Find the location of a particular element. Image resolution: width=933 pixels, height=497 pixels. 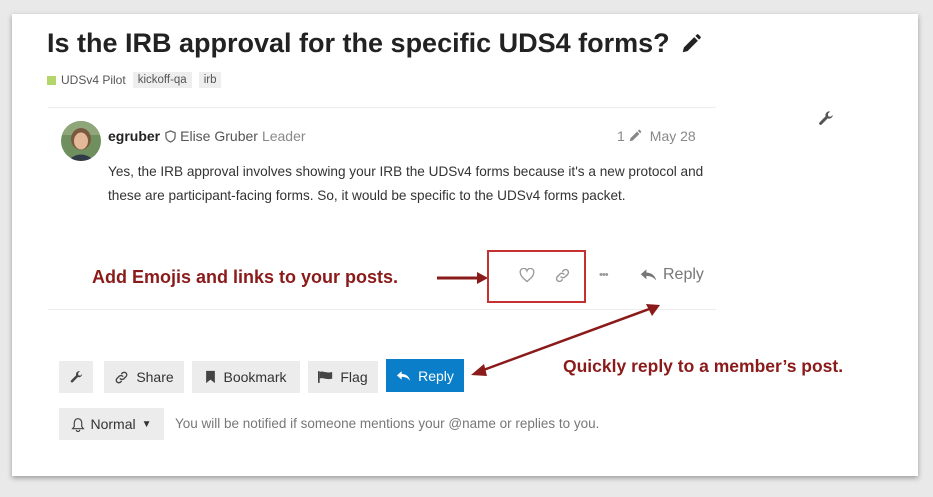

divider is located at coordinates (382, 107).